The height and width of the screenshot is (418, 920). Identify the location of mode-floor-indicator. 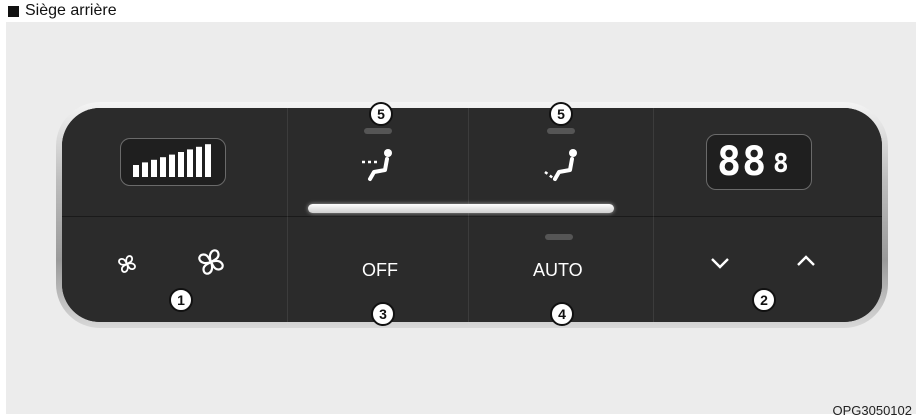
(561, 131).